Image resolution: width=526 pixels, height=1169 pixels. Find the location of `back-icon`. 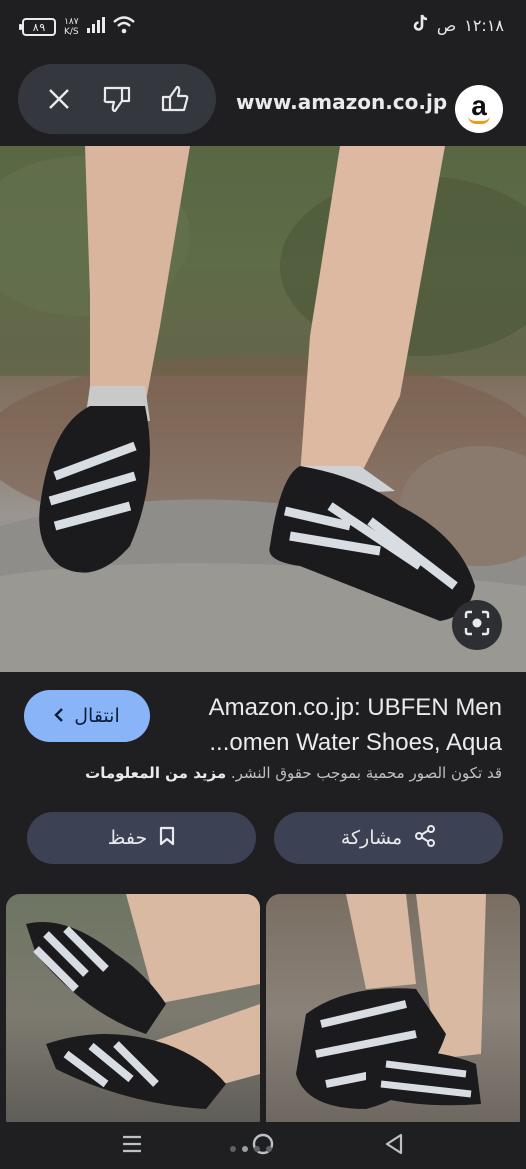

back-icon is located at coordinates (394, 1144).